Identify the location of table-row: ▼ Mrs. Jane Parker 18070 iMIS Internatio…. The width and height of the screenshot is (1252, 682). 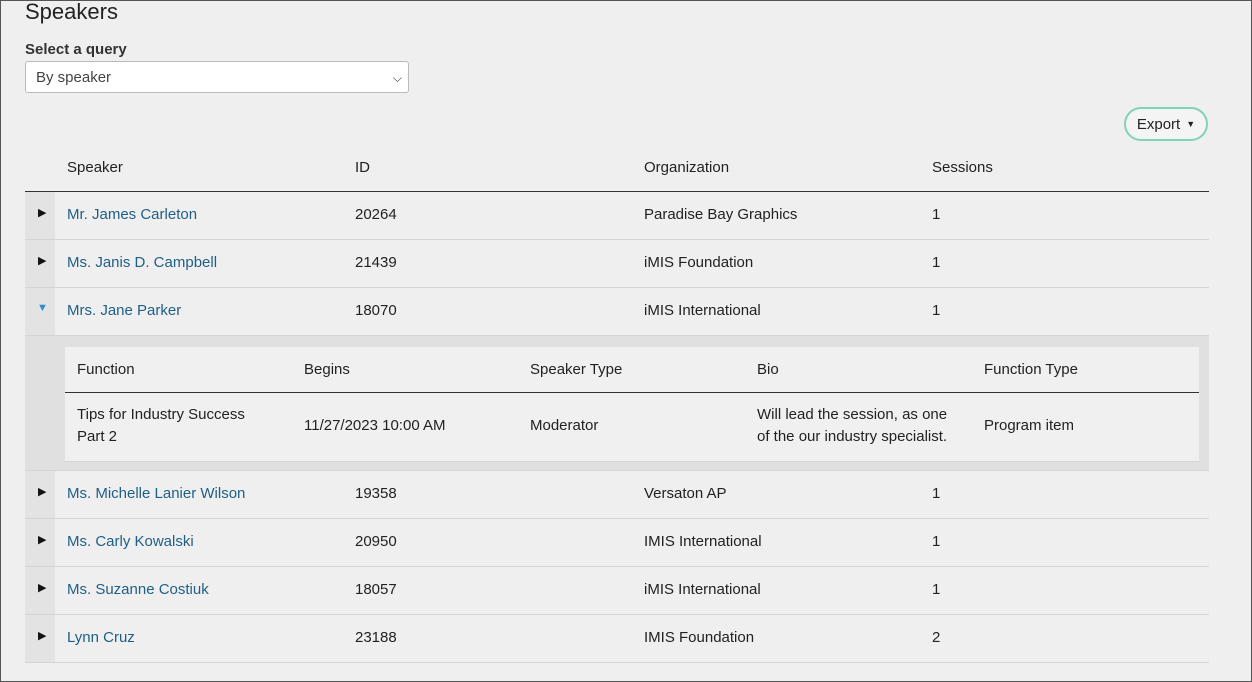
(617, 312).